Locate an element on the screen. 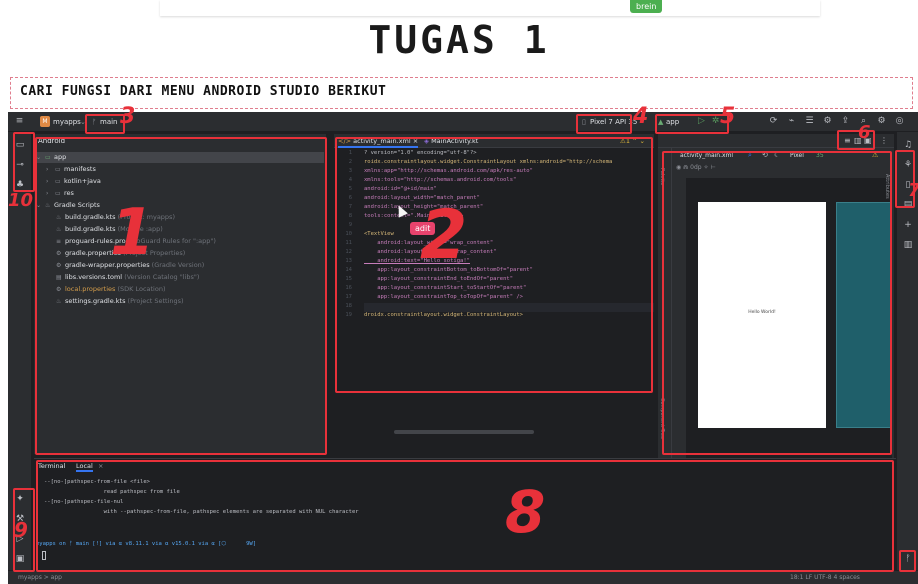  annotation-number: 5 is located at coordinates (728, 116).